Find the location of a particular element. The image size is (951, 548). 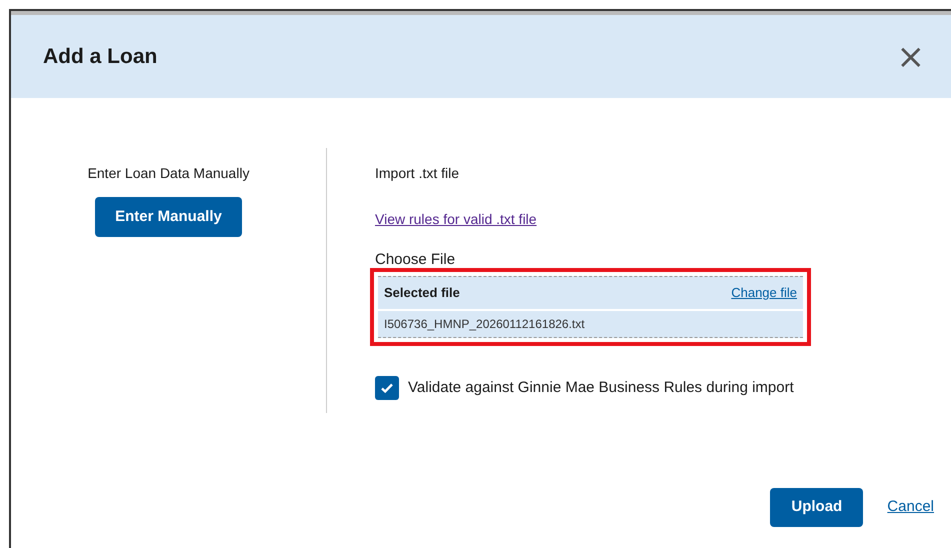

enter-manually-button: Enter Manually is located at coordinates (168, 217).